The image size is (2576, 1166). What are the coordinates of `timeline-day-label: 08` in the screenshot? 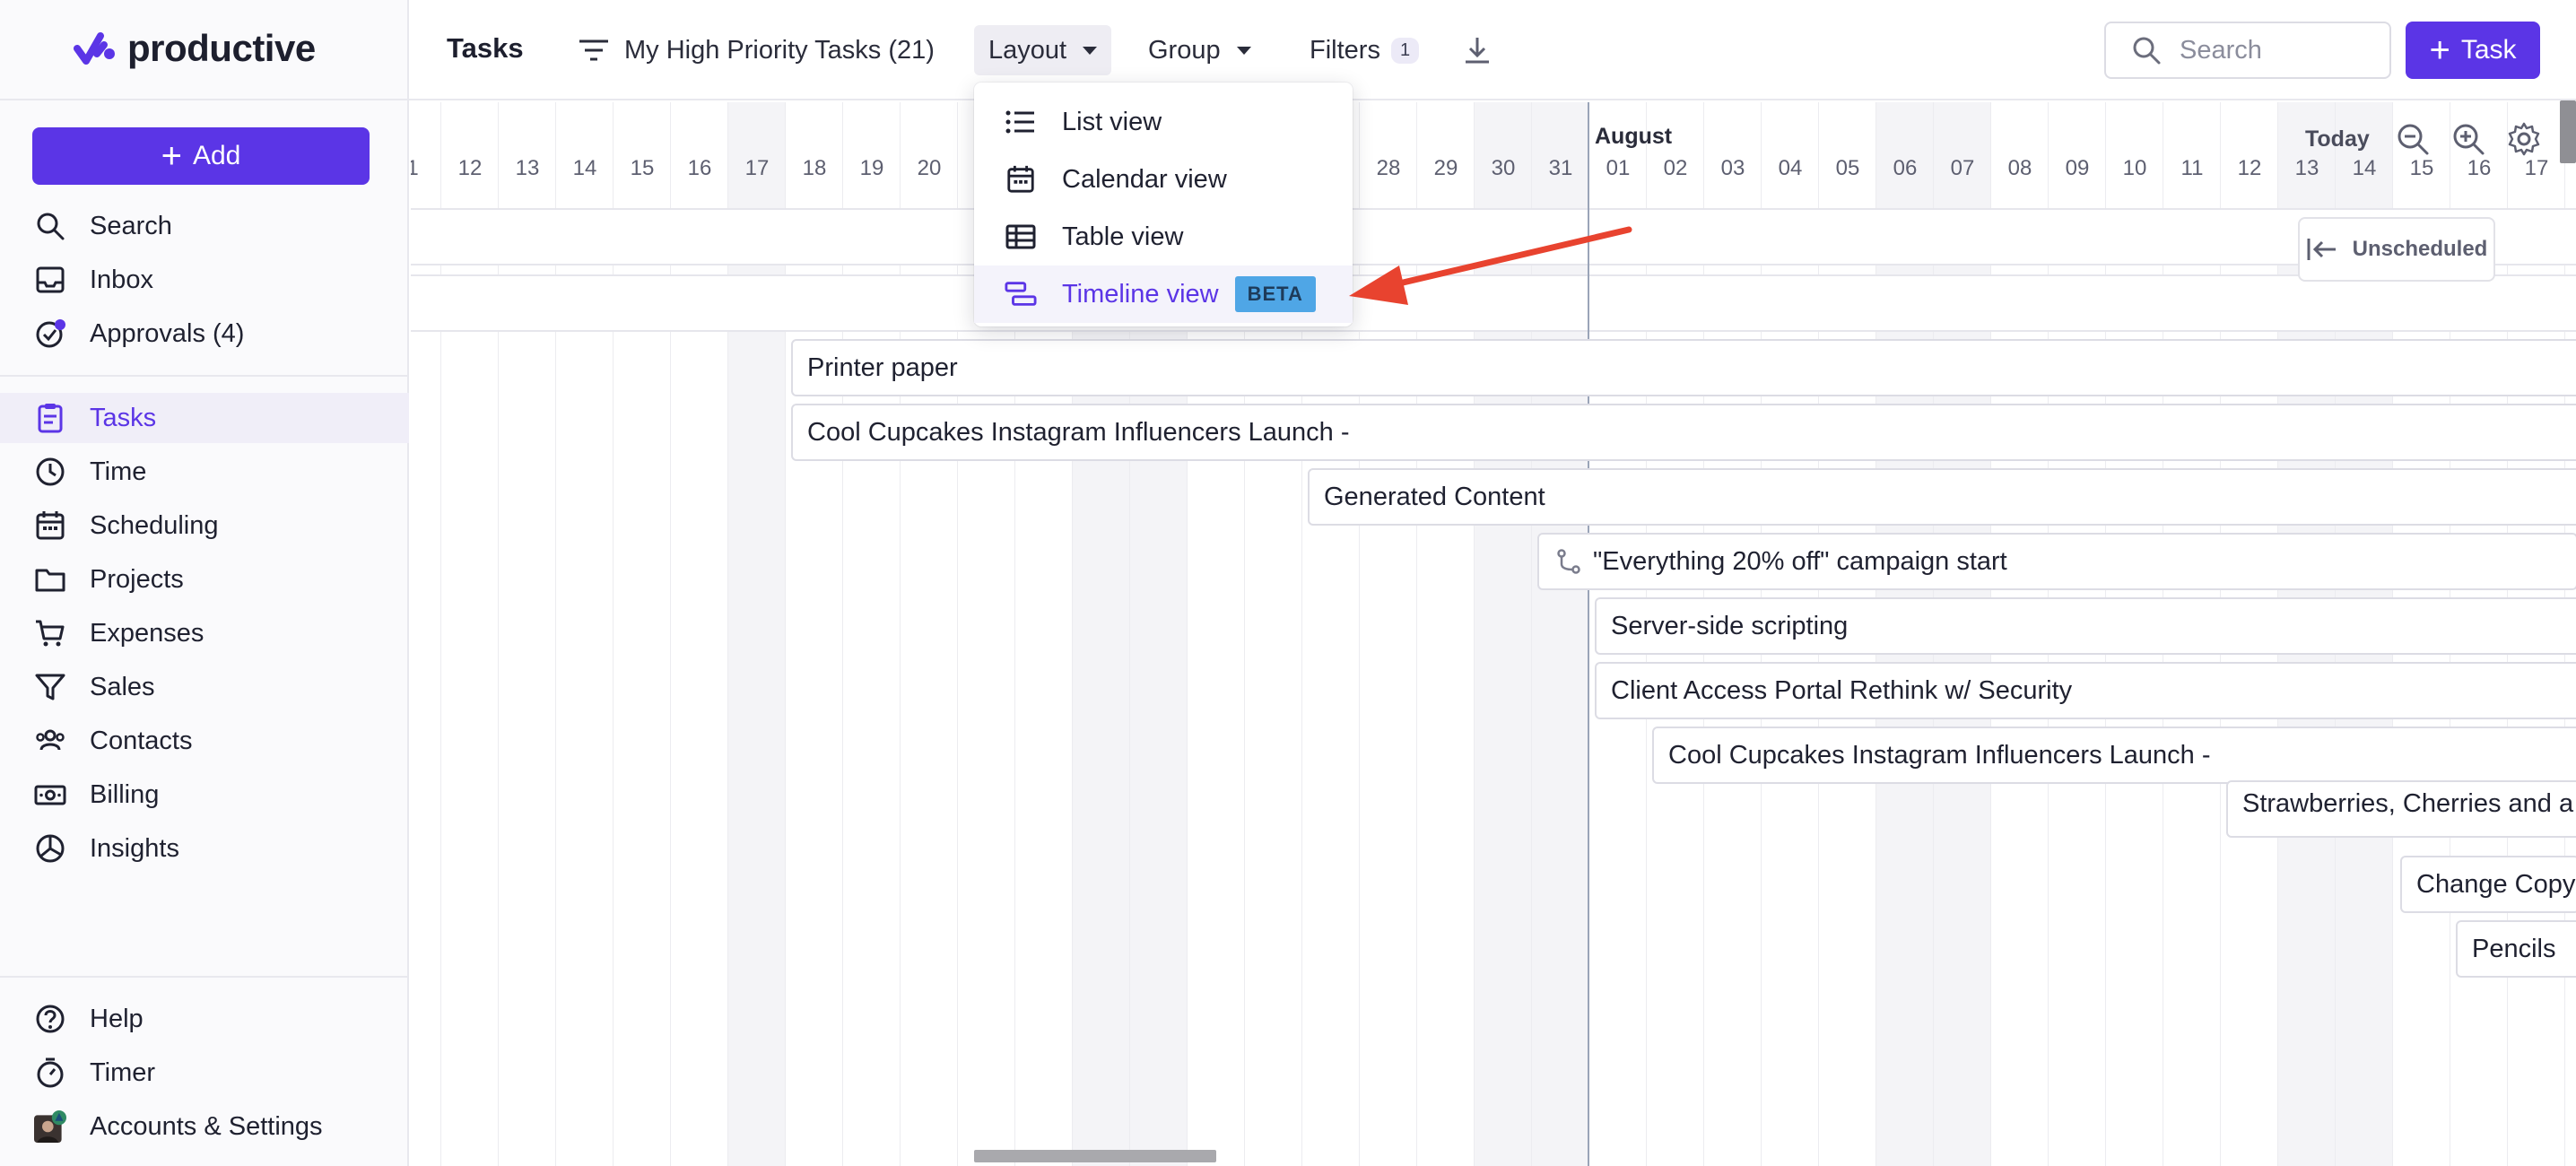 It's located at (2019, 168).